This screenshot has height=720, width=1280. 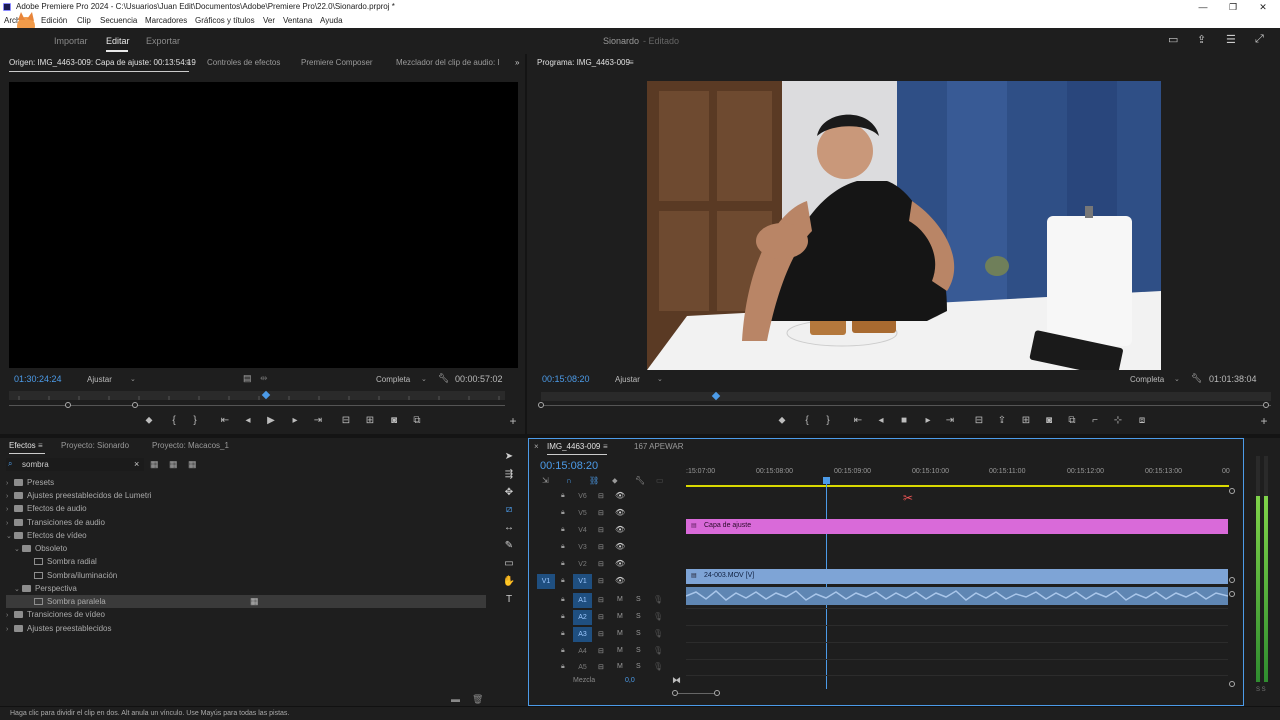 I want to click on tab-audio-mixer: Mezclador del clip de audio: IM(, so click(x=448, y=63).